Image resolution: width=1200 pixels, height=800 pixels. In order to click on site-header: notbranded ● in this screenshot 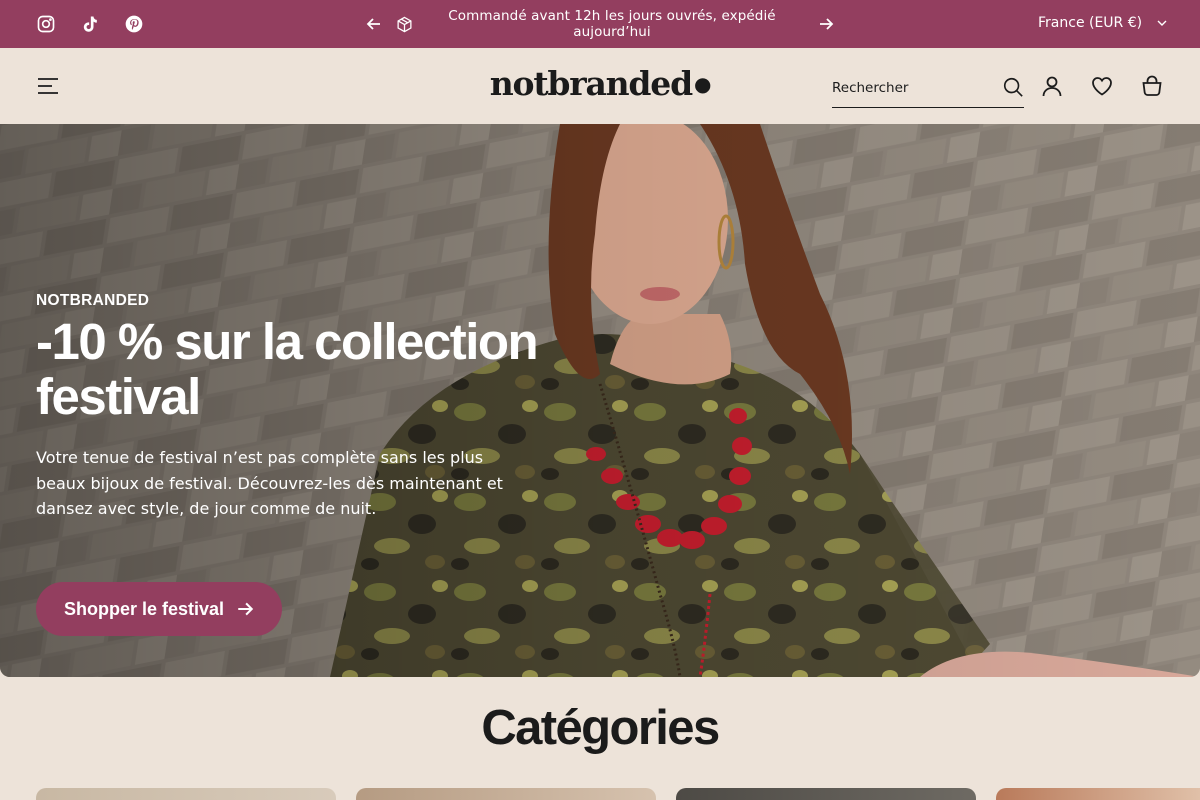, I will do `click(600, 86)`.